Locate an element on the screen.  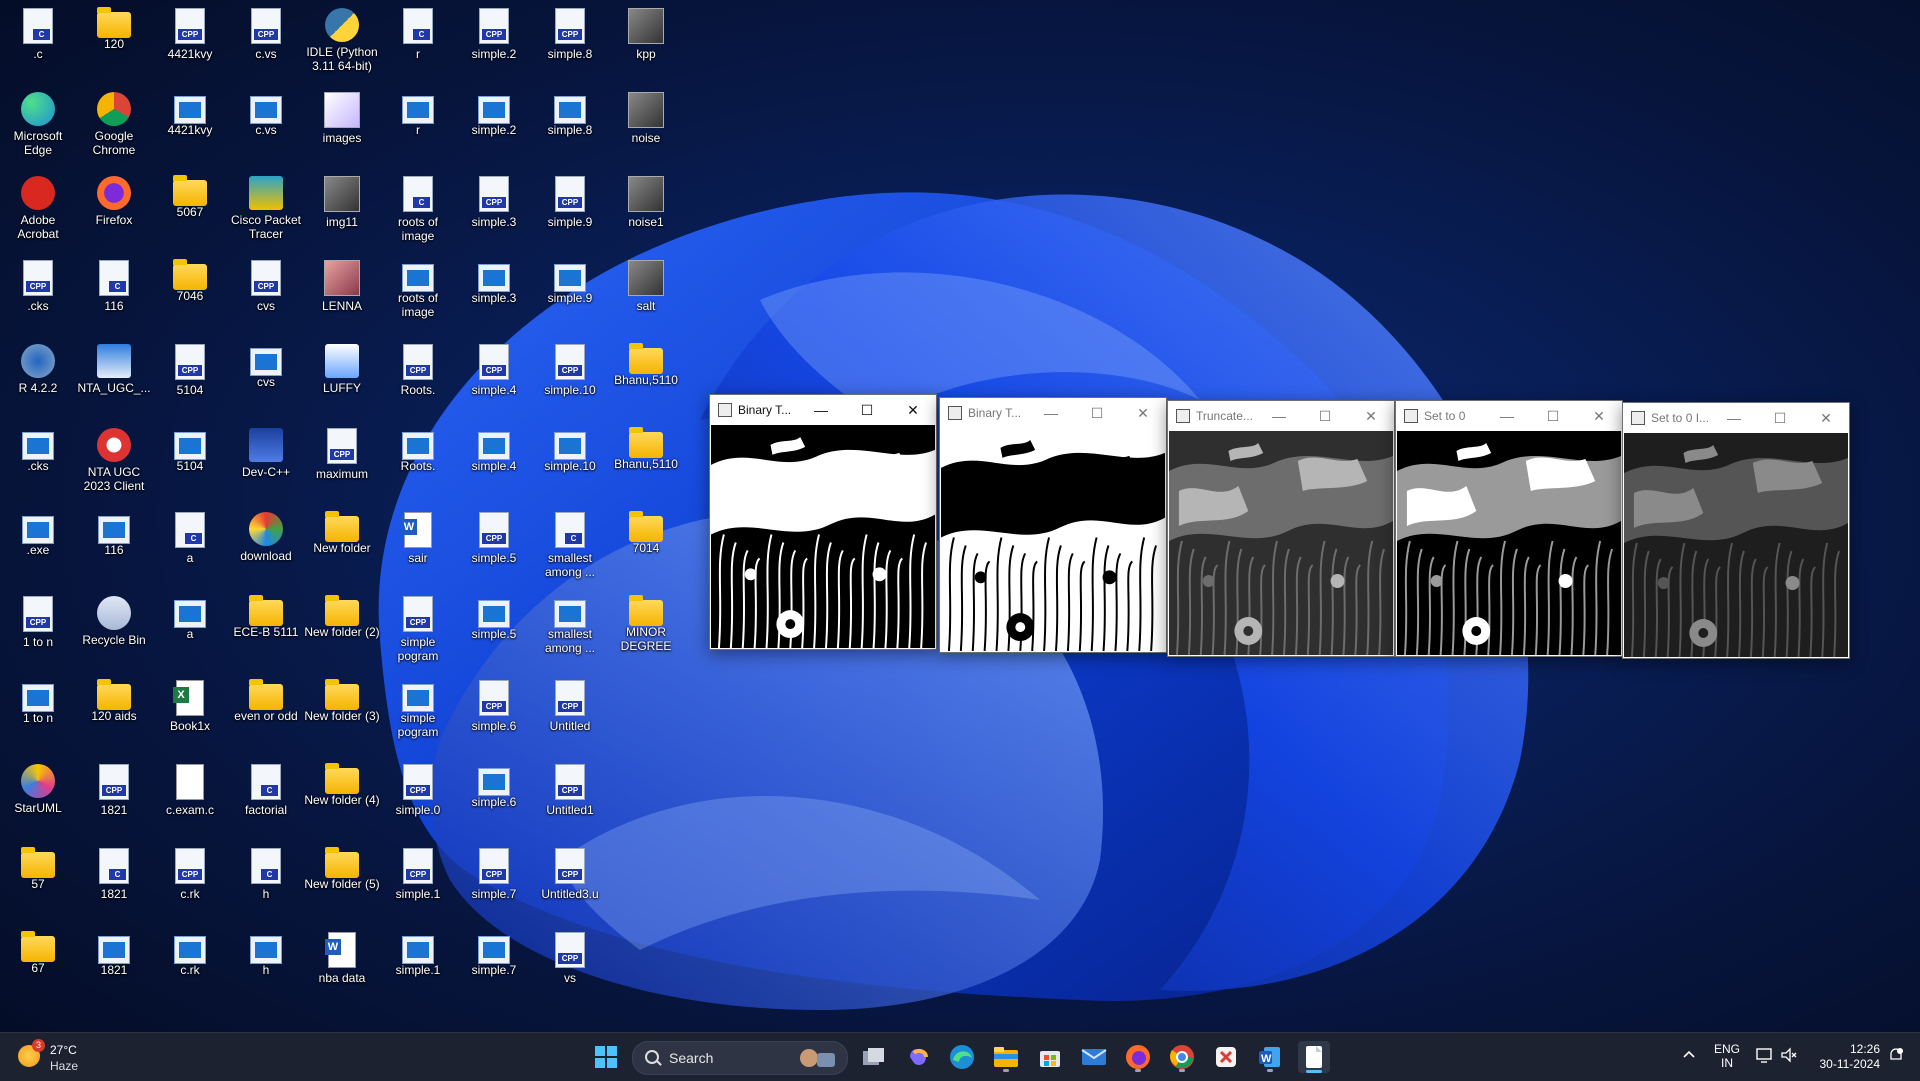
desktop-icon-folder: 120 is located at coordinates (114, 46).